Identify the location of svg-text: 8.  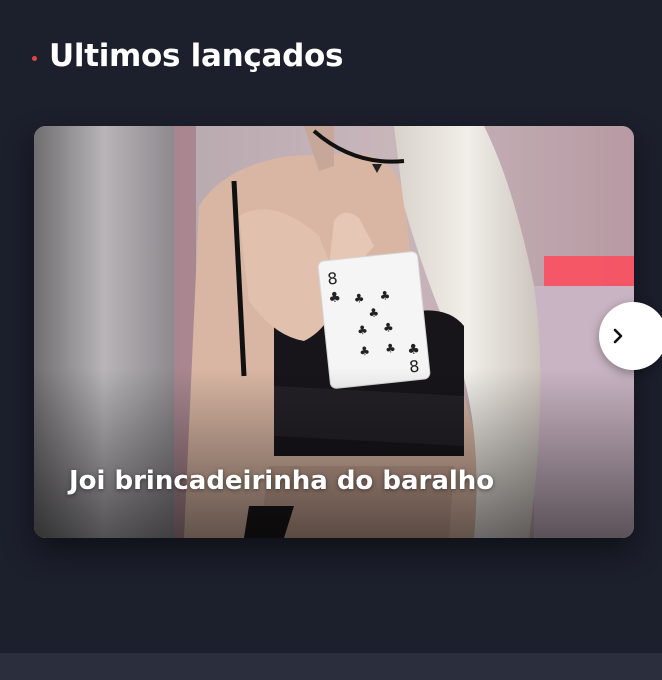
(332, 279).